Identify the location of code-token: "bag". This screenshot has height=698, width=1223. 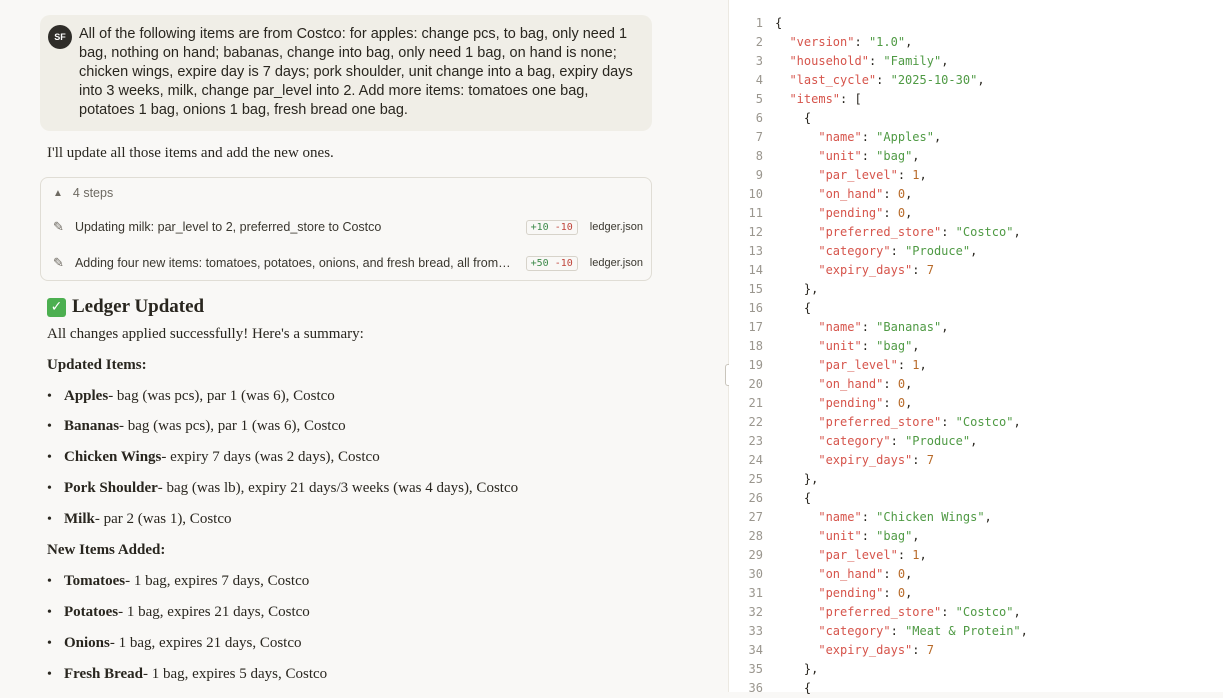
(894, 536).